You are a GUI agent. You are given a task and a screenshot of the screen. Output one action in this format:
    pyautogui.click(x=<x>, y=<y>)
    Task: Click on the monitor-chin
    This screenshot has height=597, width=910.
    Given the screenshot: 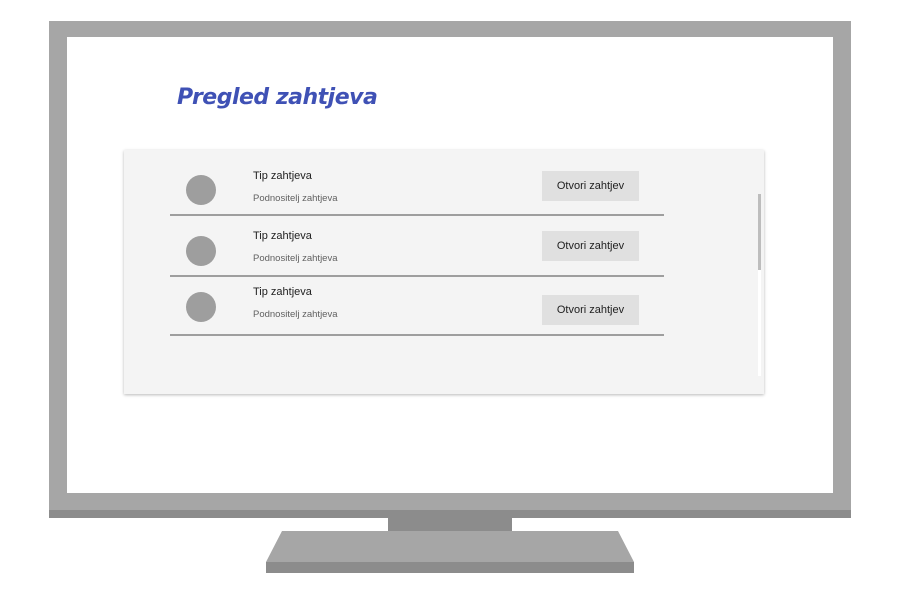 What is the action you would take?
    pyautogui.click(x=450, y=514)
    